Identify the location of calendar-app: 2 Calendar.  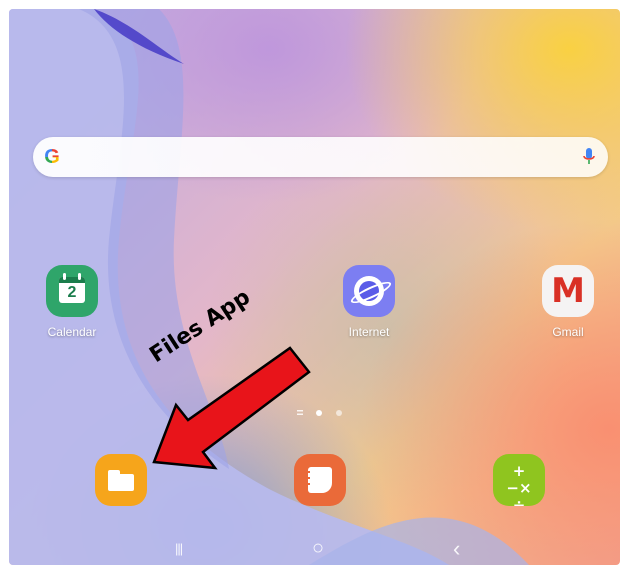
(72, 302).